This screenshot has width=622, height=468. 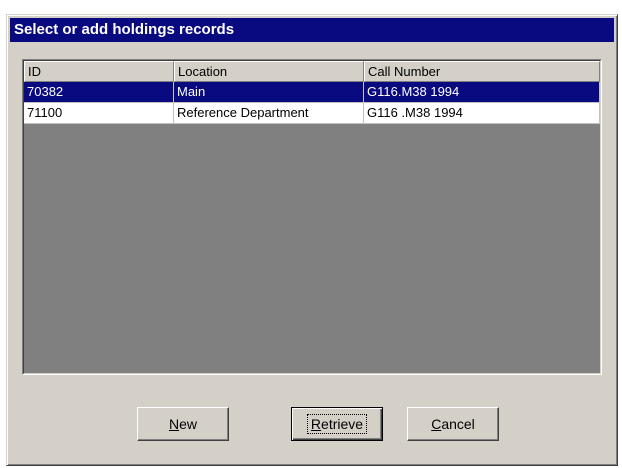 I want to click on dialog-title: Select or add holdings records, so click(x=312, y=30).